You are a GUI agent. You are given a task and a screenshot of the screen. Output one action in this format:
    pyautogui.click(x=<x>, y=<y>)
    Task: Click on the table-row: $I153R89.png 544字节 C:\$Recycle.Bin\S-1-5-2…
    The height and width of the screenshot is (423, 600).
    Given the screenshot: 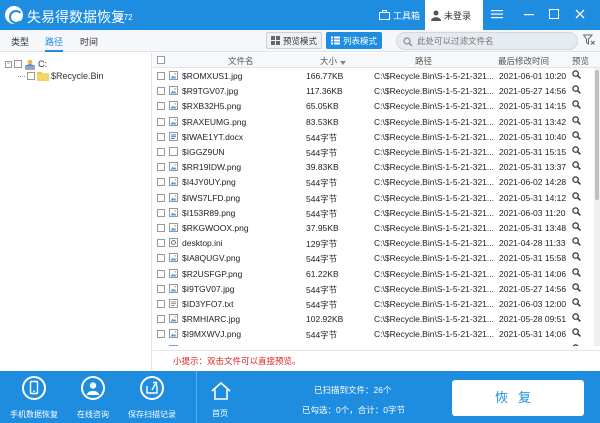 What is the action you would take?
    pyautogui.click(x=373, y=212)
    